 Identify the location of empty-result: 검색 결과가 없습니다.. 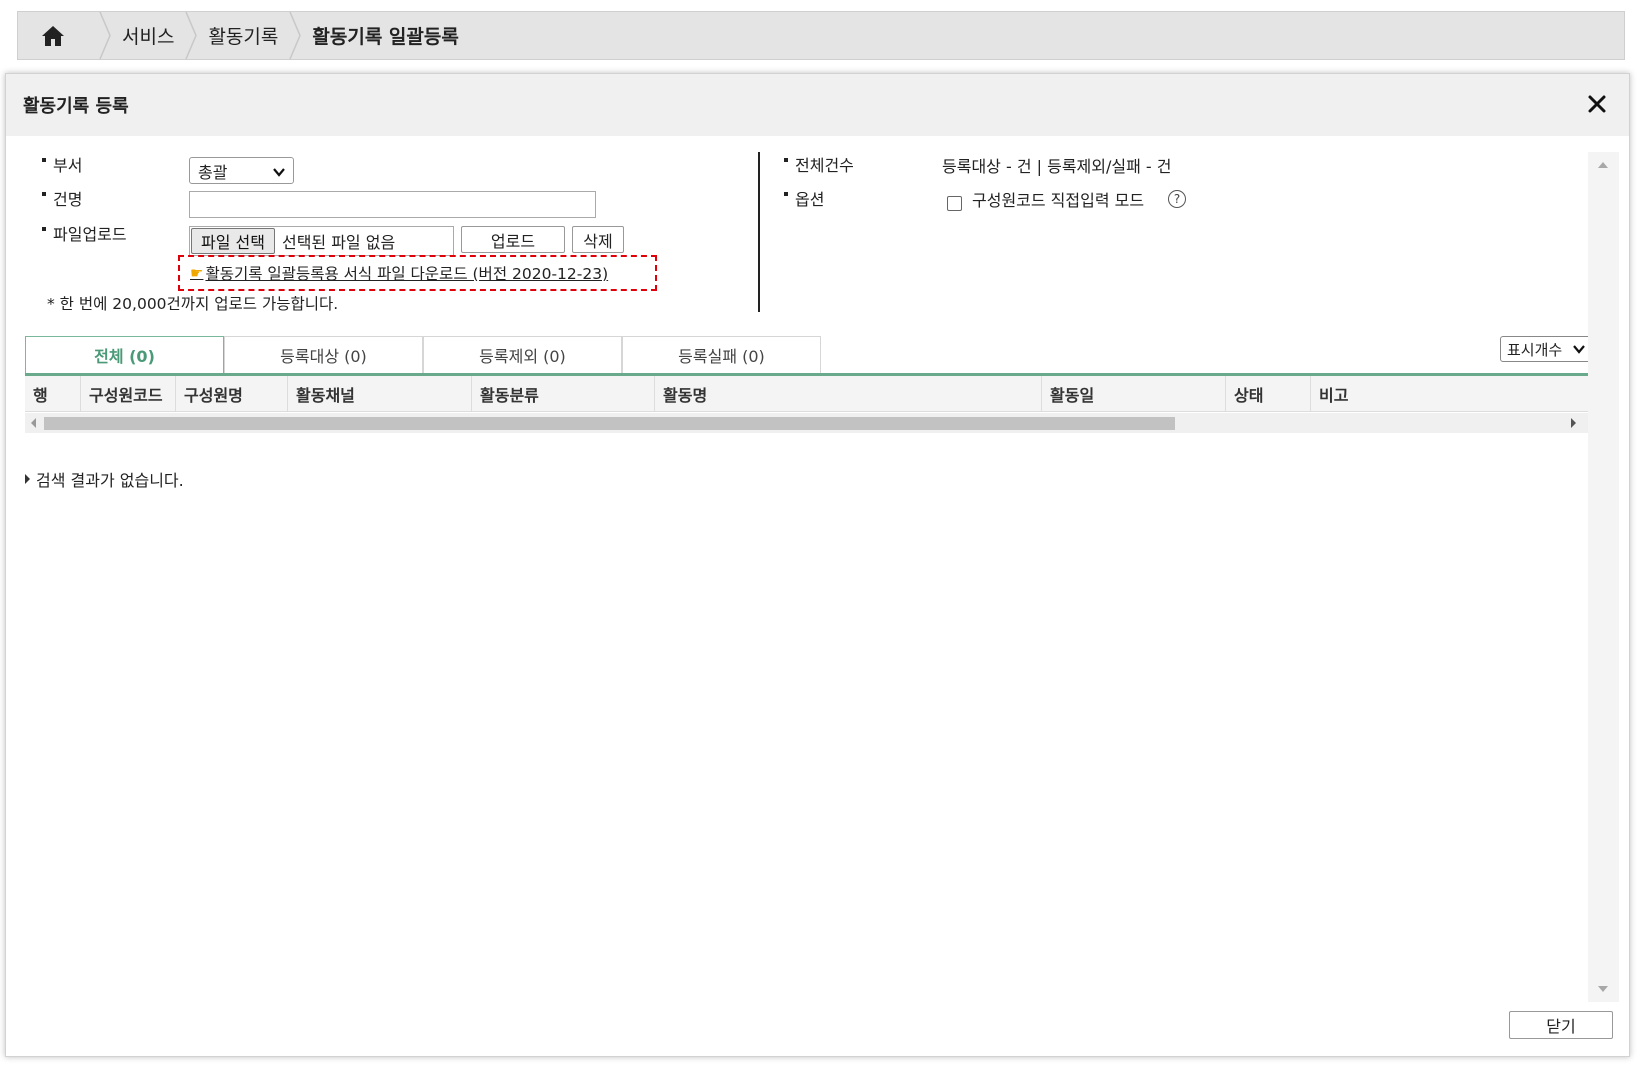
(104, 479).